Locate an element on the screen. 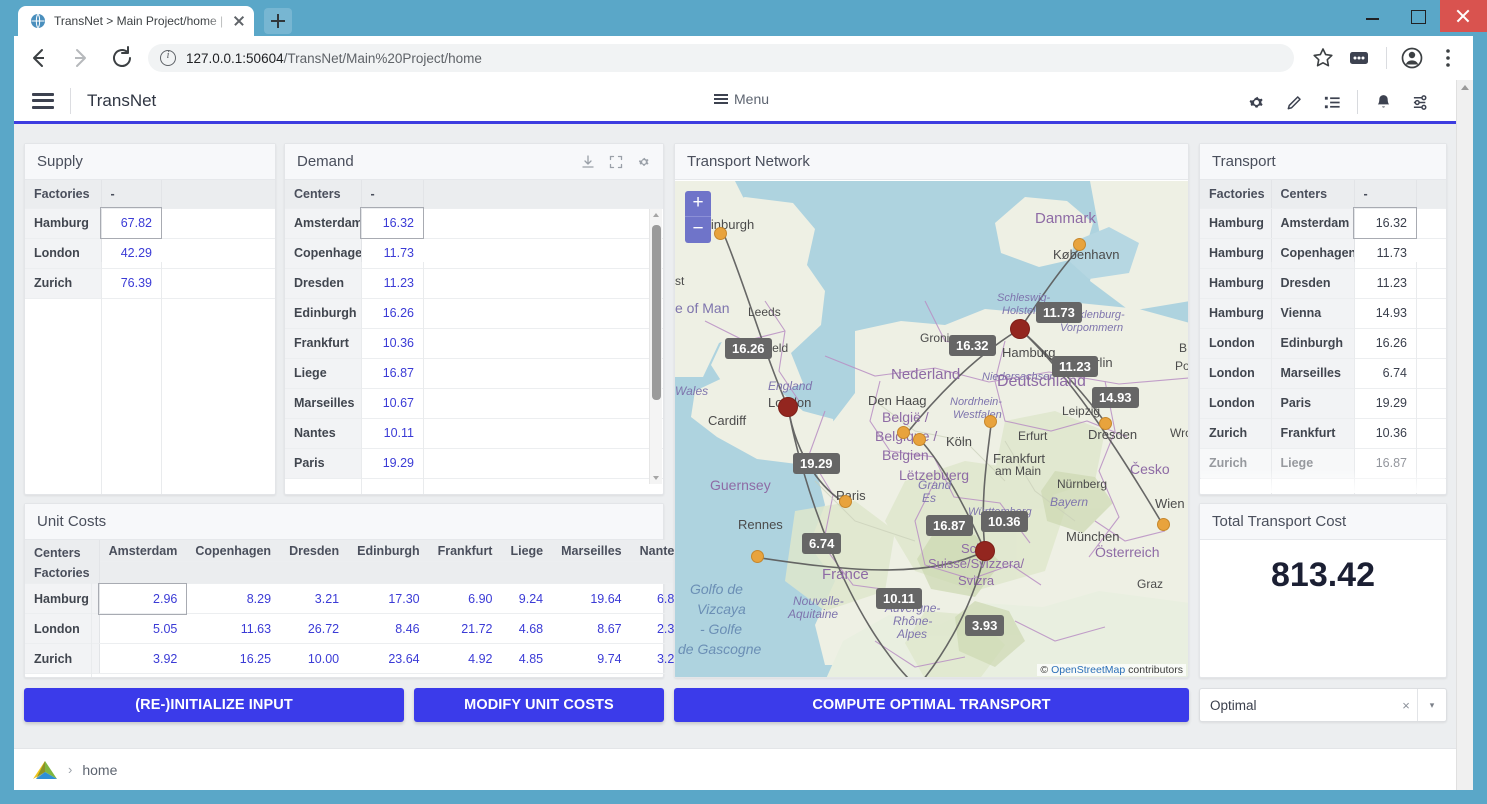 Image resolution: width=1487 pixels, height=804 pixels. unit-costs-col: Amsterdam is located at coordinates (143, 551).